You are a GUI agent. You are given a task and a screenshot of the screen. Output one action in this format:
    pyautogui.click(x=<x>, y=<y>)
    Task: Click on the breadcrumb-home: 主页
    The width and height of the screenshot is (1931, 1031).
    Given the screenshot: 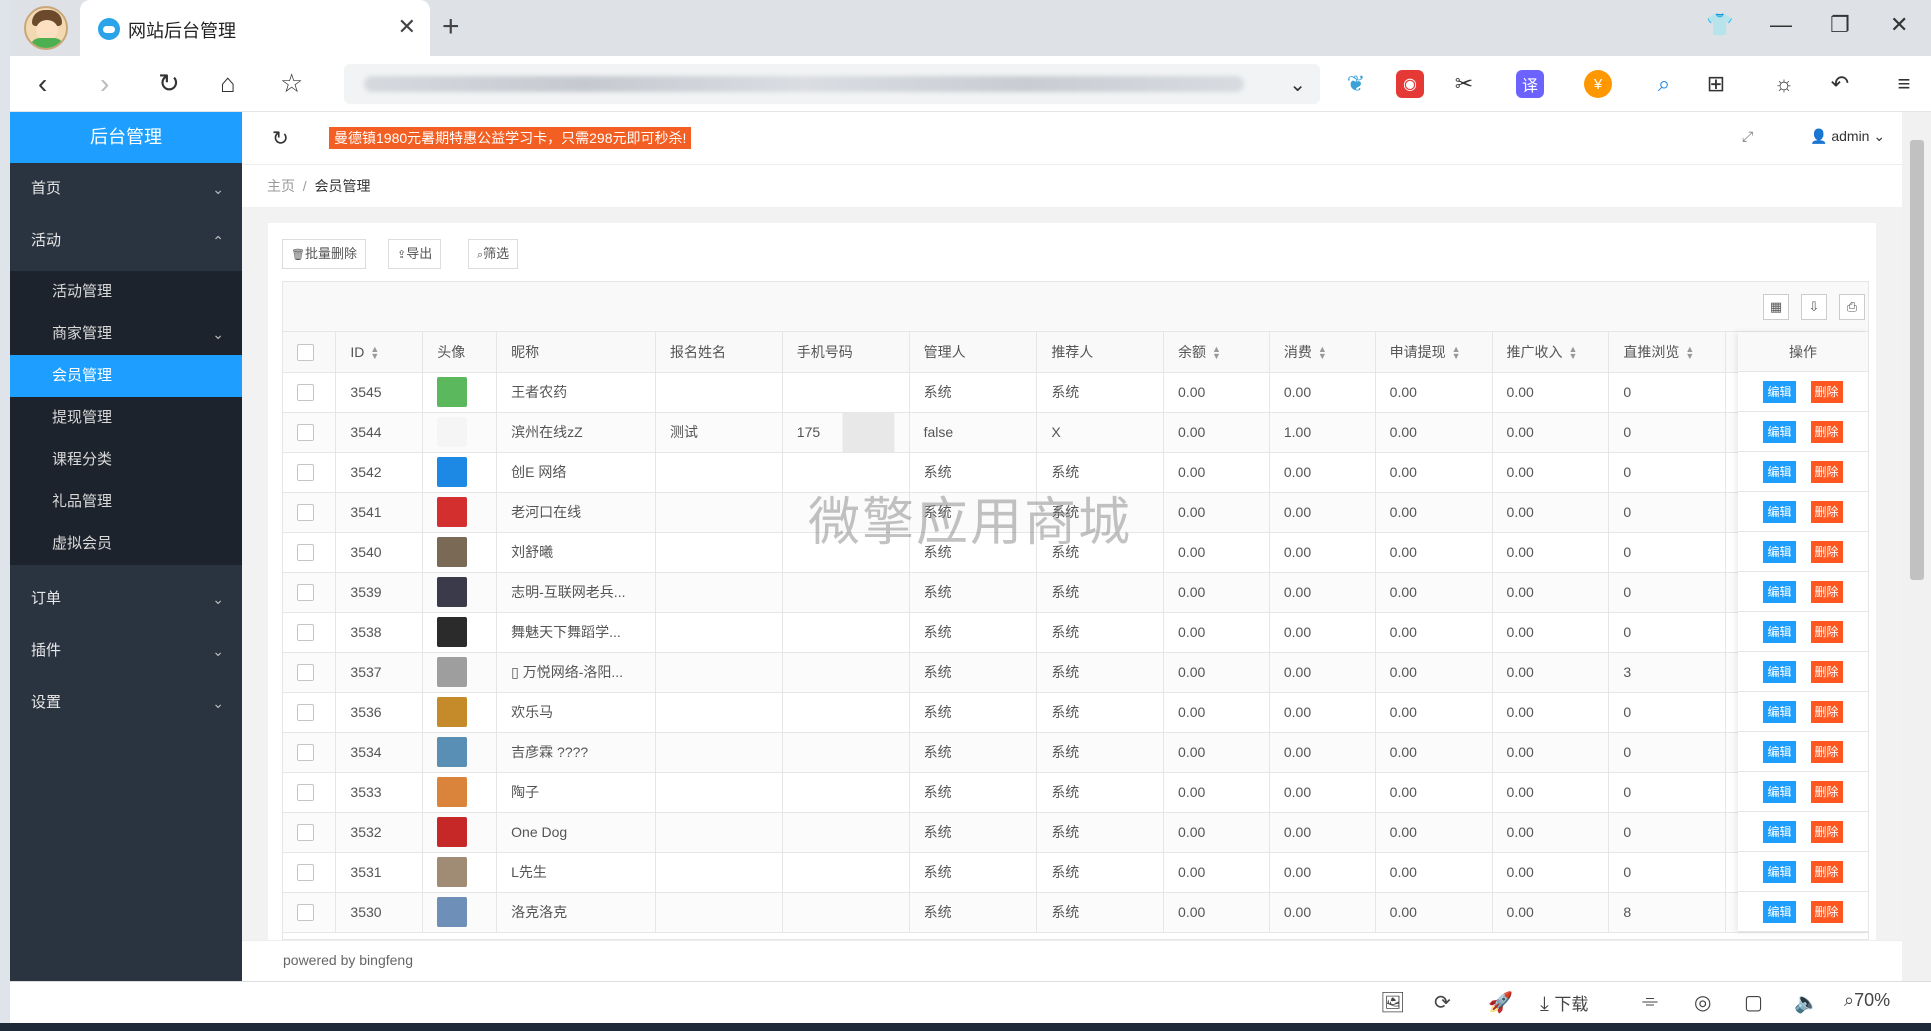 What is the action you would take?
    pyautogui.click(x=281, y=186)
    